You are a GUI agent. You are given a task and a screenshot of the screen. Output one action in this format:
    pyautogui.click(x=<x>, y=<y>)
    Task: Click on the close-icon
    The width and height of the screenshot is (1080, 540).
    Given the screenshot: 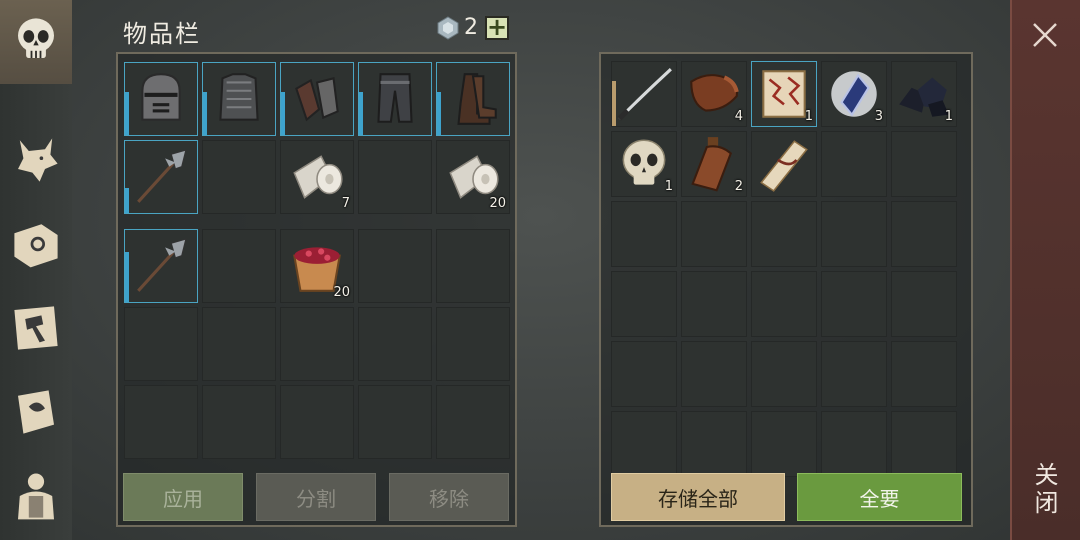 What is the action you would take?
    pyautogui.click(x=1045, y=35)
    